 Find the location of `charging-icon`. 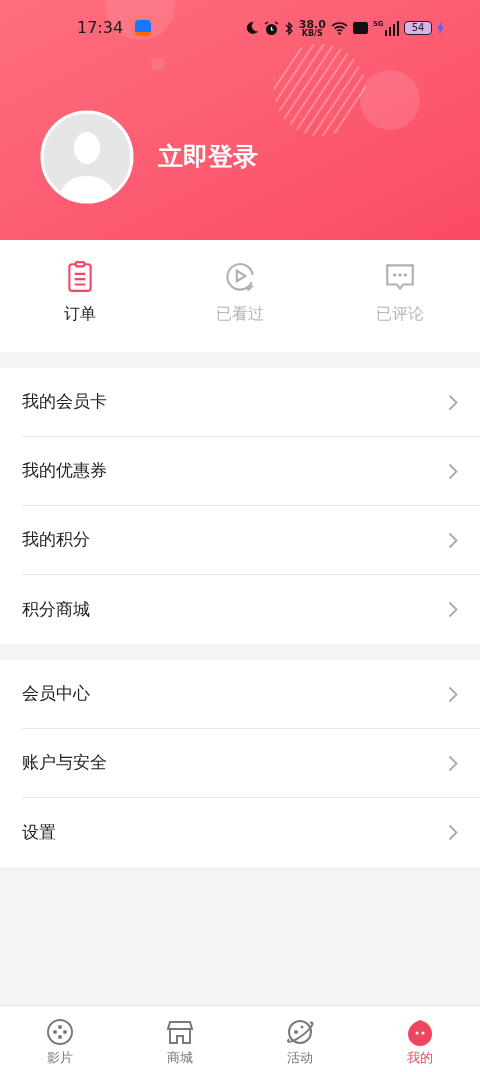

charging-icon is located at coordinates (440, 28).